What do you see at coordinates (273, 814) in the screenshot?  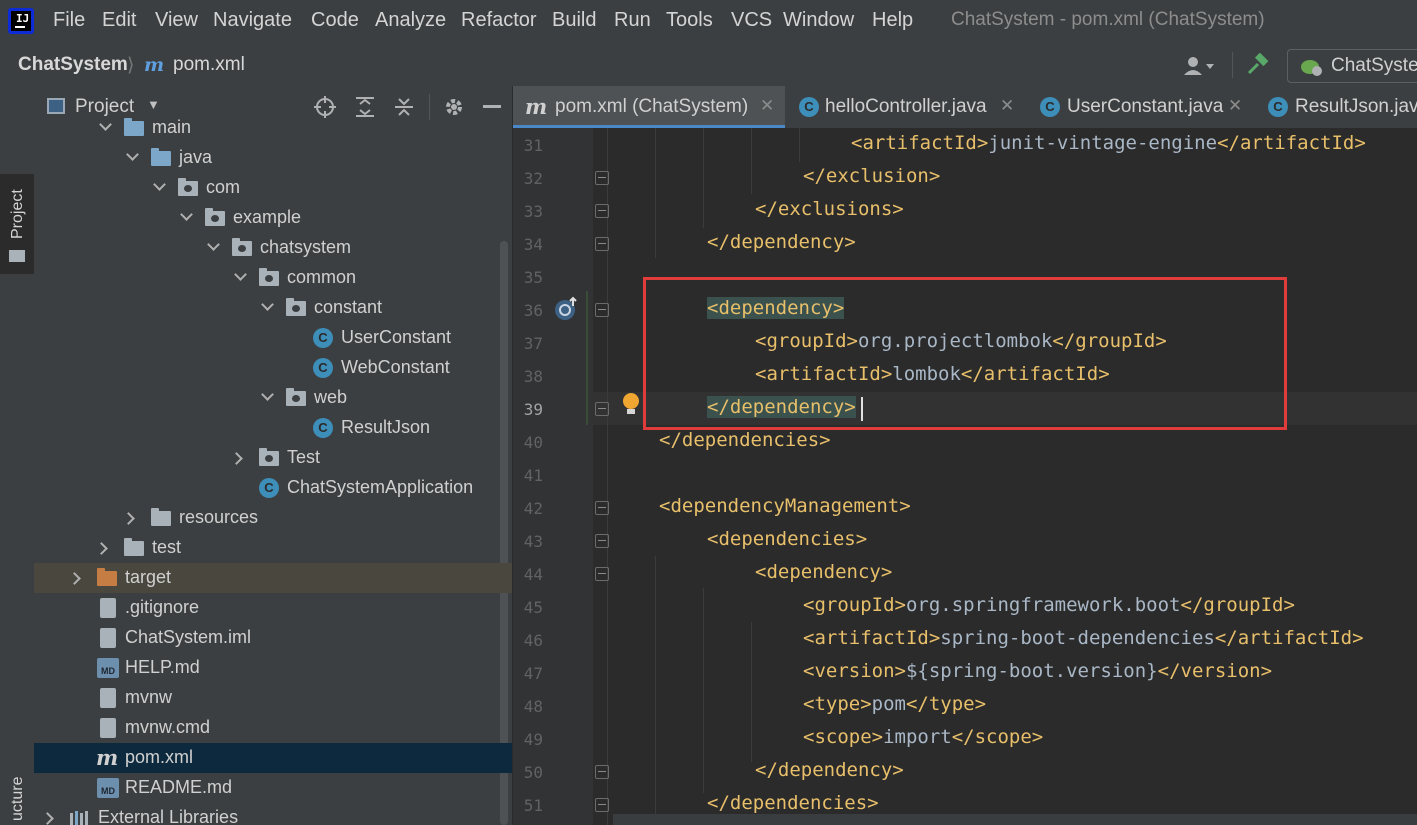 I see `tree-item: External Libraries` at bounding box center [273, 814].